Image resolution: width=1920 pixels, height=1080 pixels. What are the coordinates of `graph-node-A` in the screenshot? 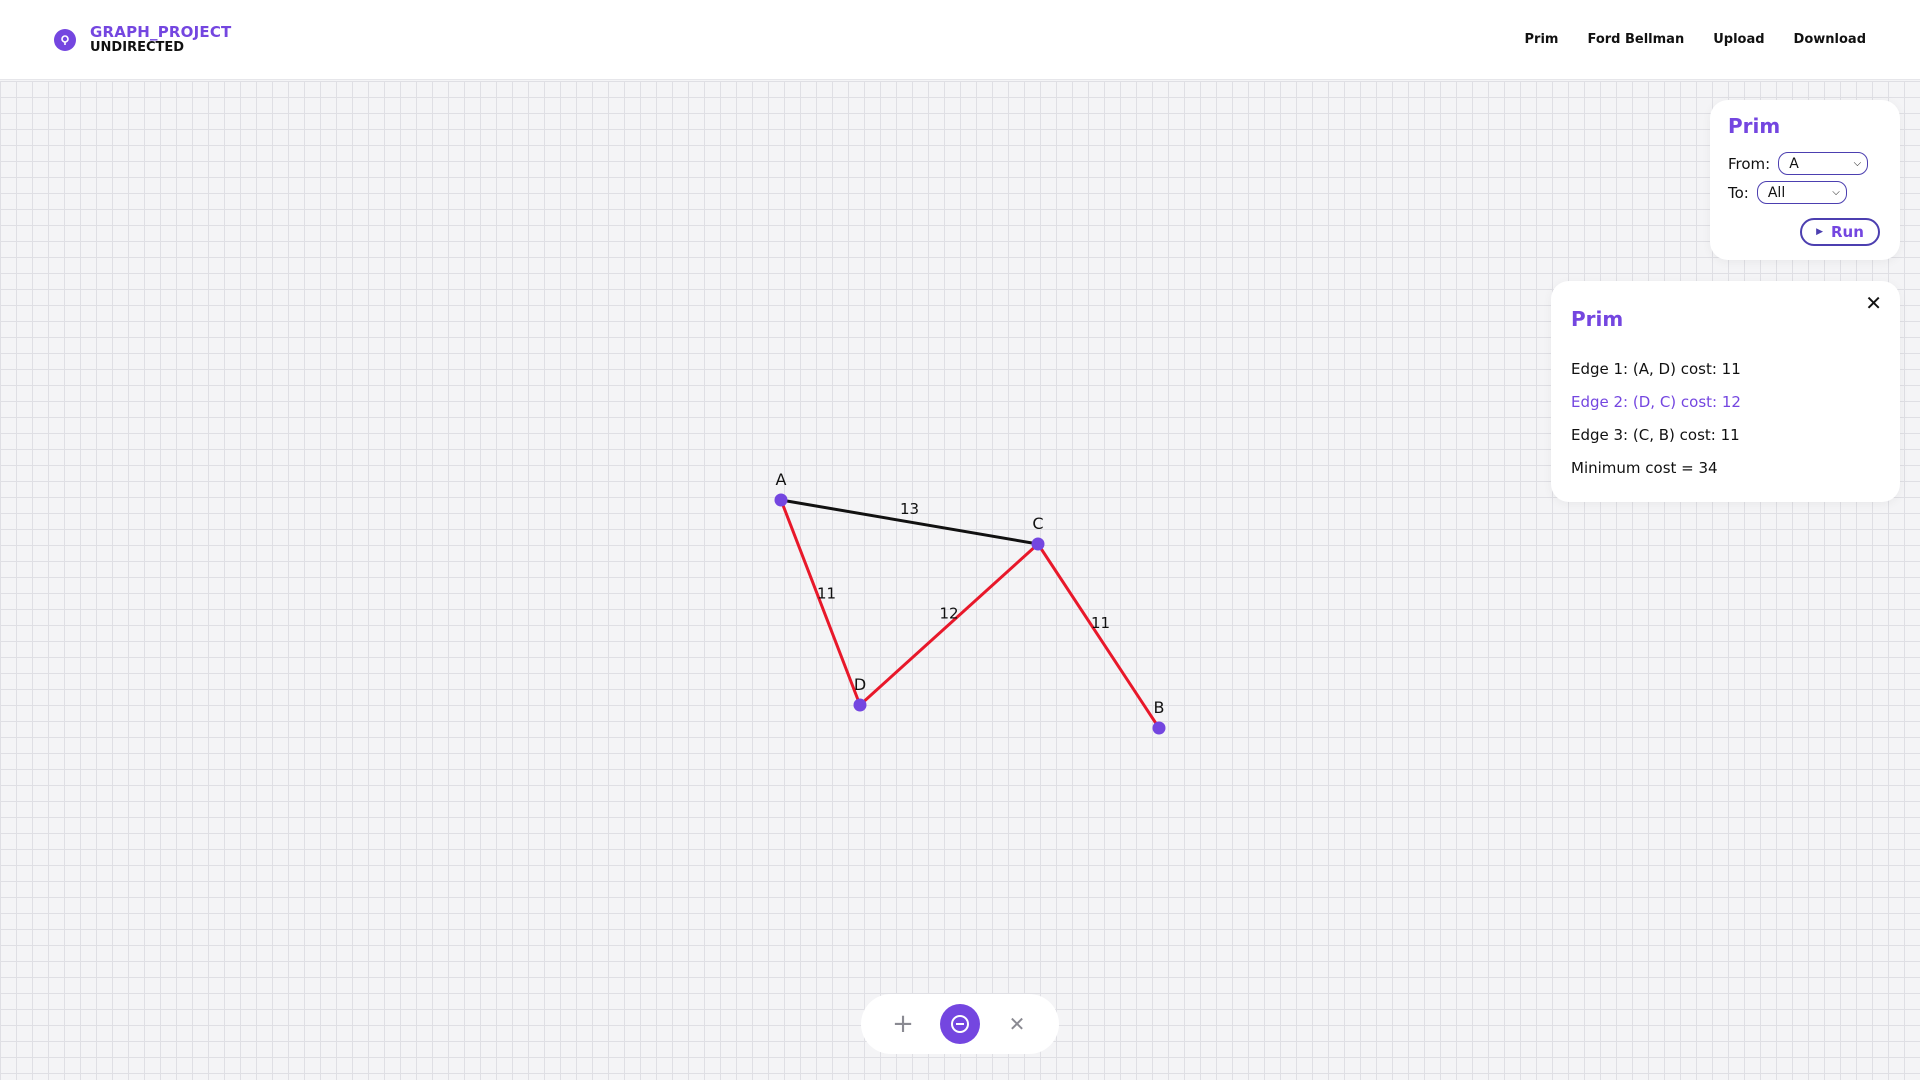 It's located at (781, 500).